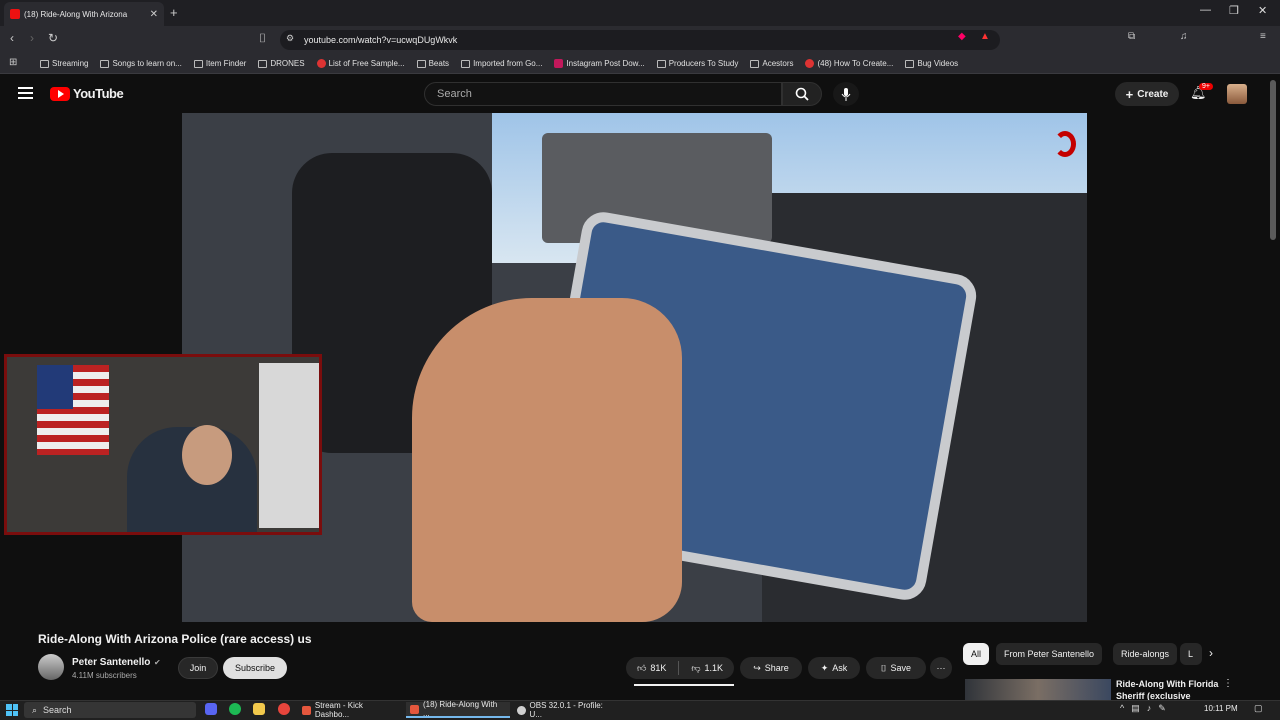 Image resolution: width=1280 pixels, height=720 pixels. What do you see at coordinates (110, 710) in the screenshot?
I see `taskbar-search: ⌕ Search` at bounding box center [110, 710].